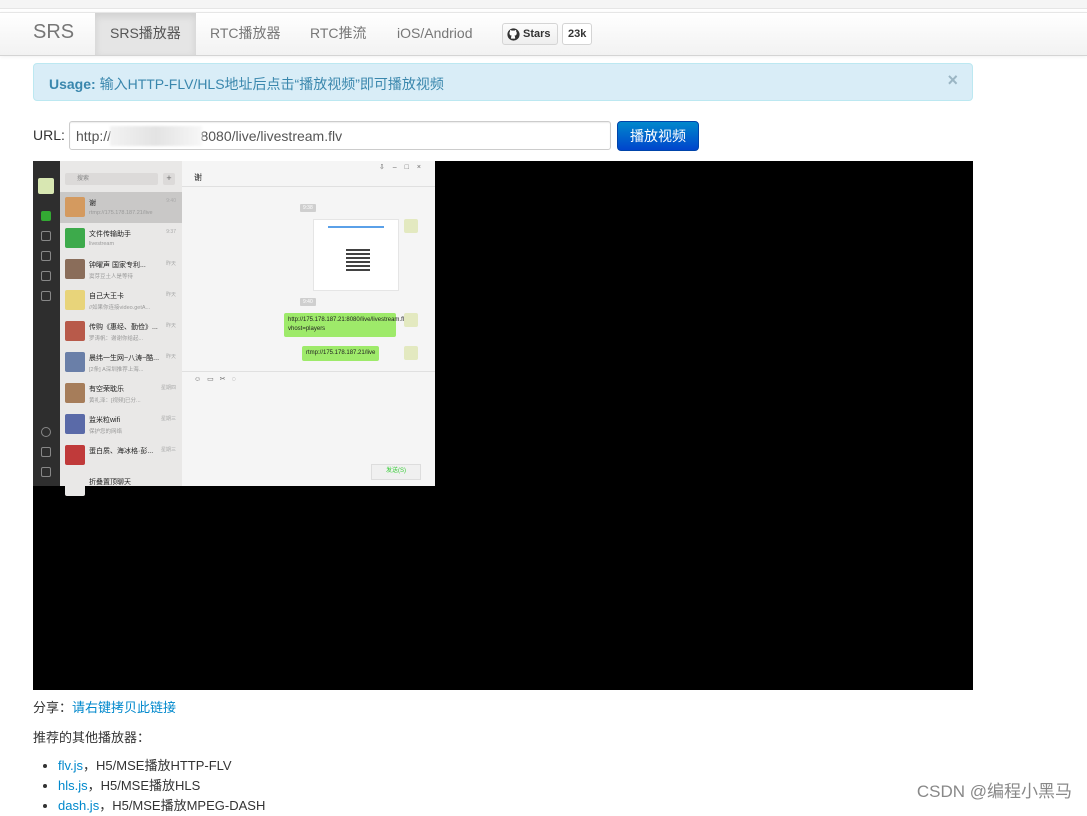 This screenshot has width=1087, height=816. Describe the element at coordinates (106, 432) in the screenshot. I see `chat-sub: 保护您的网络` at that location.